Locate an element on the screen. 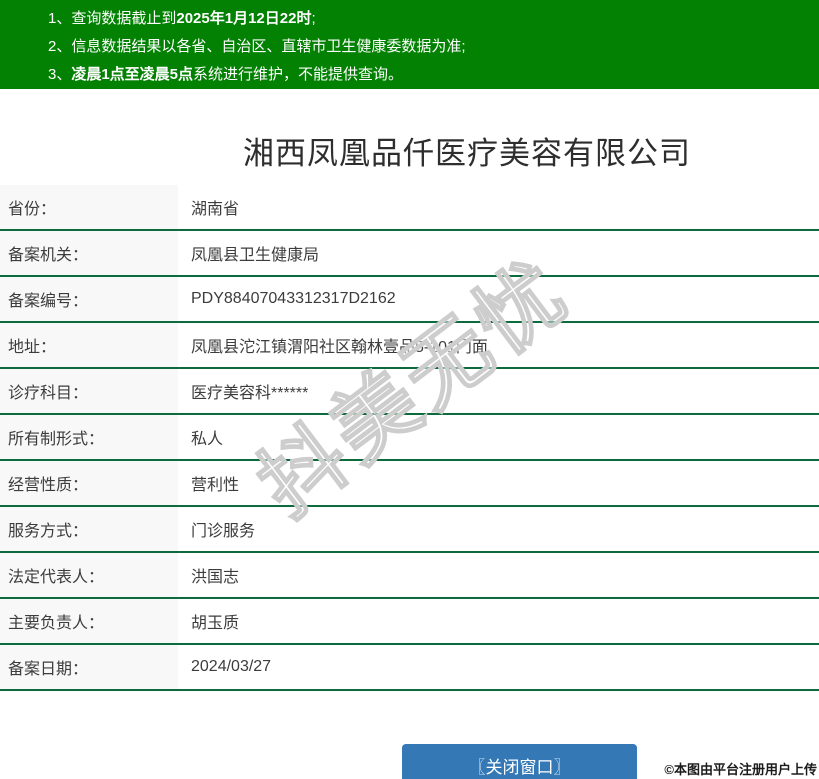 The height and width of the screenshot is (779, 819). table-row: 经营性质： 营利性 is located at coordinates (409, 484).